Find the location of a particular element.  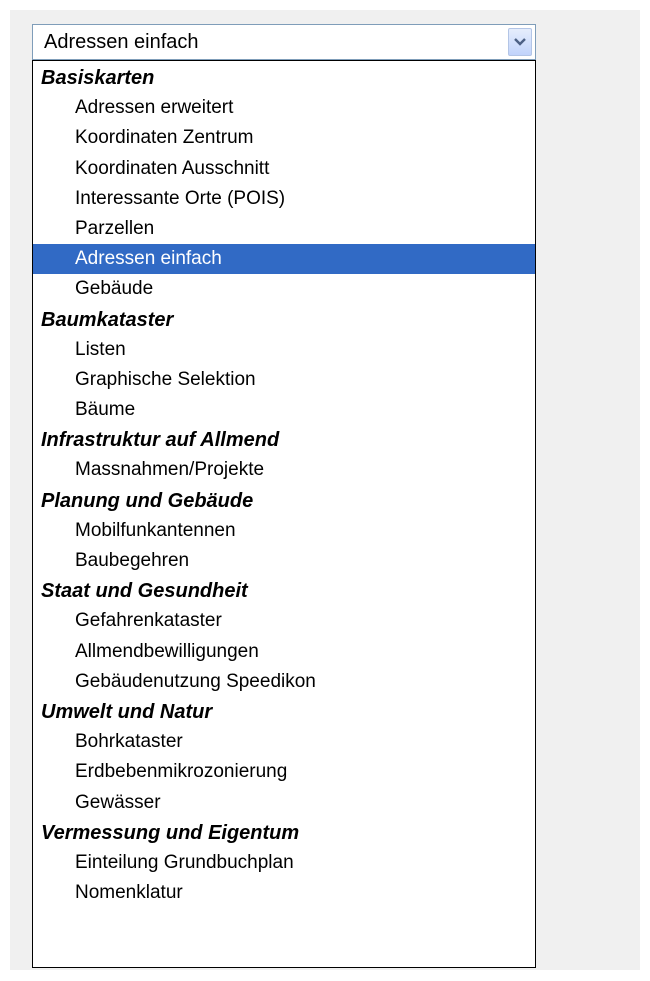

option-item: Adressen erweitert is located at coordinates (284, 108).